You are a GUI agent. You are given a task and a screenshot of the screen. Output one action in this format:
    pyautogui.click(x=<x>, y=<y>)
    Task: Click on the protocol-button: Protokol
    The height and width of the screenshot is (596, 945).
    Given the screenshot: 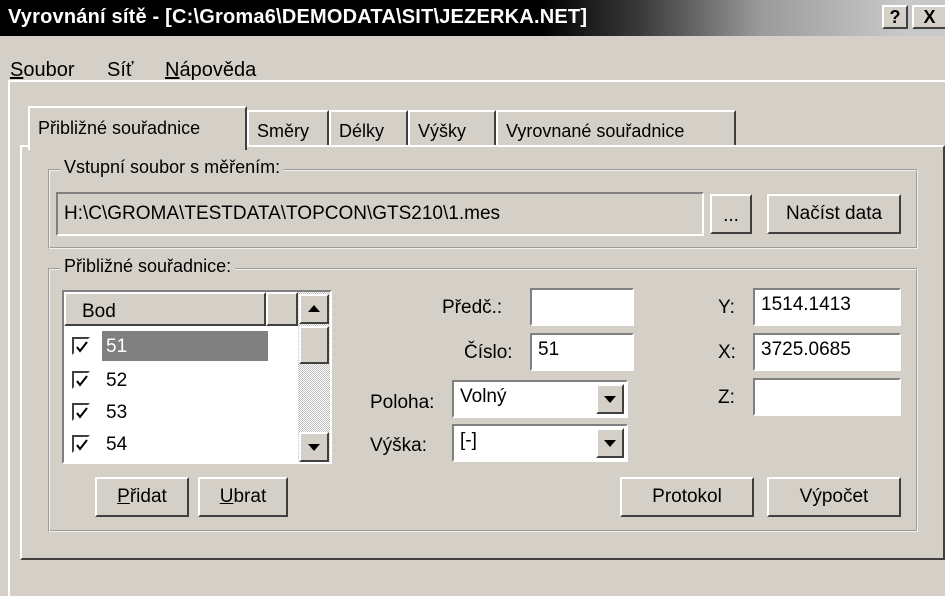 What is the action you would take?
    pyautogui.click(x=687, y=497)
    